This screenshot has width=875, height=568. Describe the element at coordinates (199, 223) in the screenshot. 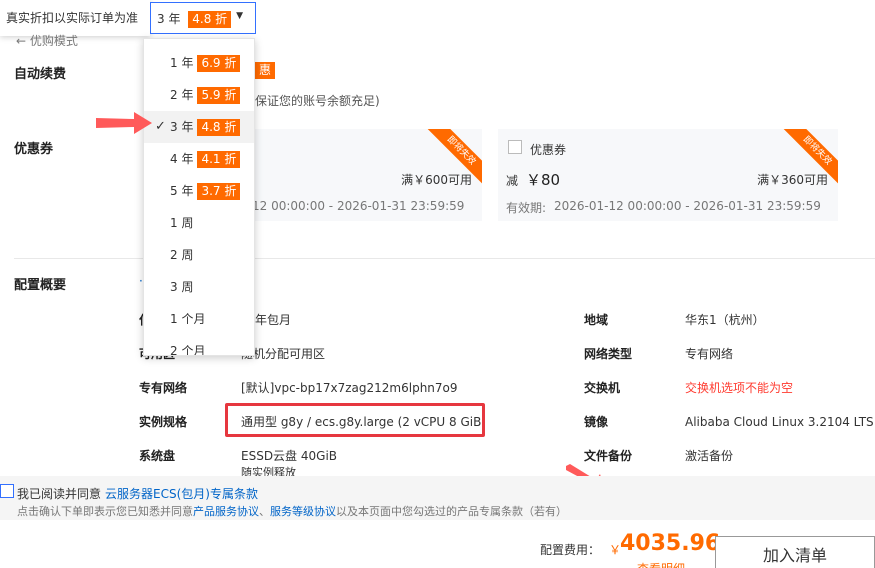

I see `dropdown-item: 1 周` at that location.